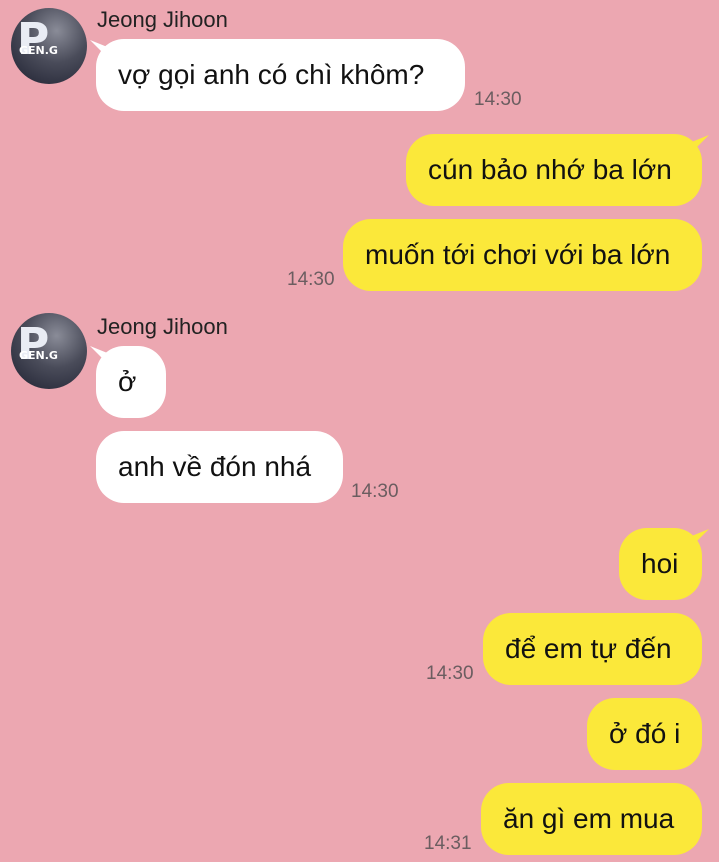  I want to click on message-bubble-outgoing: để em tự đến, so click(592, 649).